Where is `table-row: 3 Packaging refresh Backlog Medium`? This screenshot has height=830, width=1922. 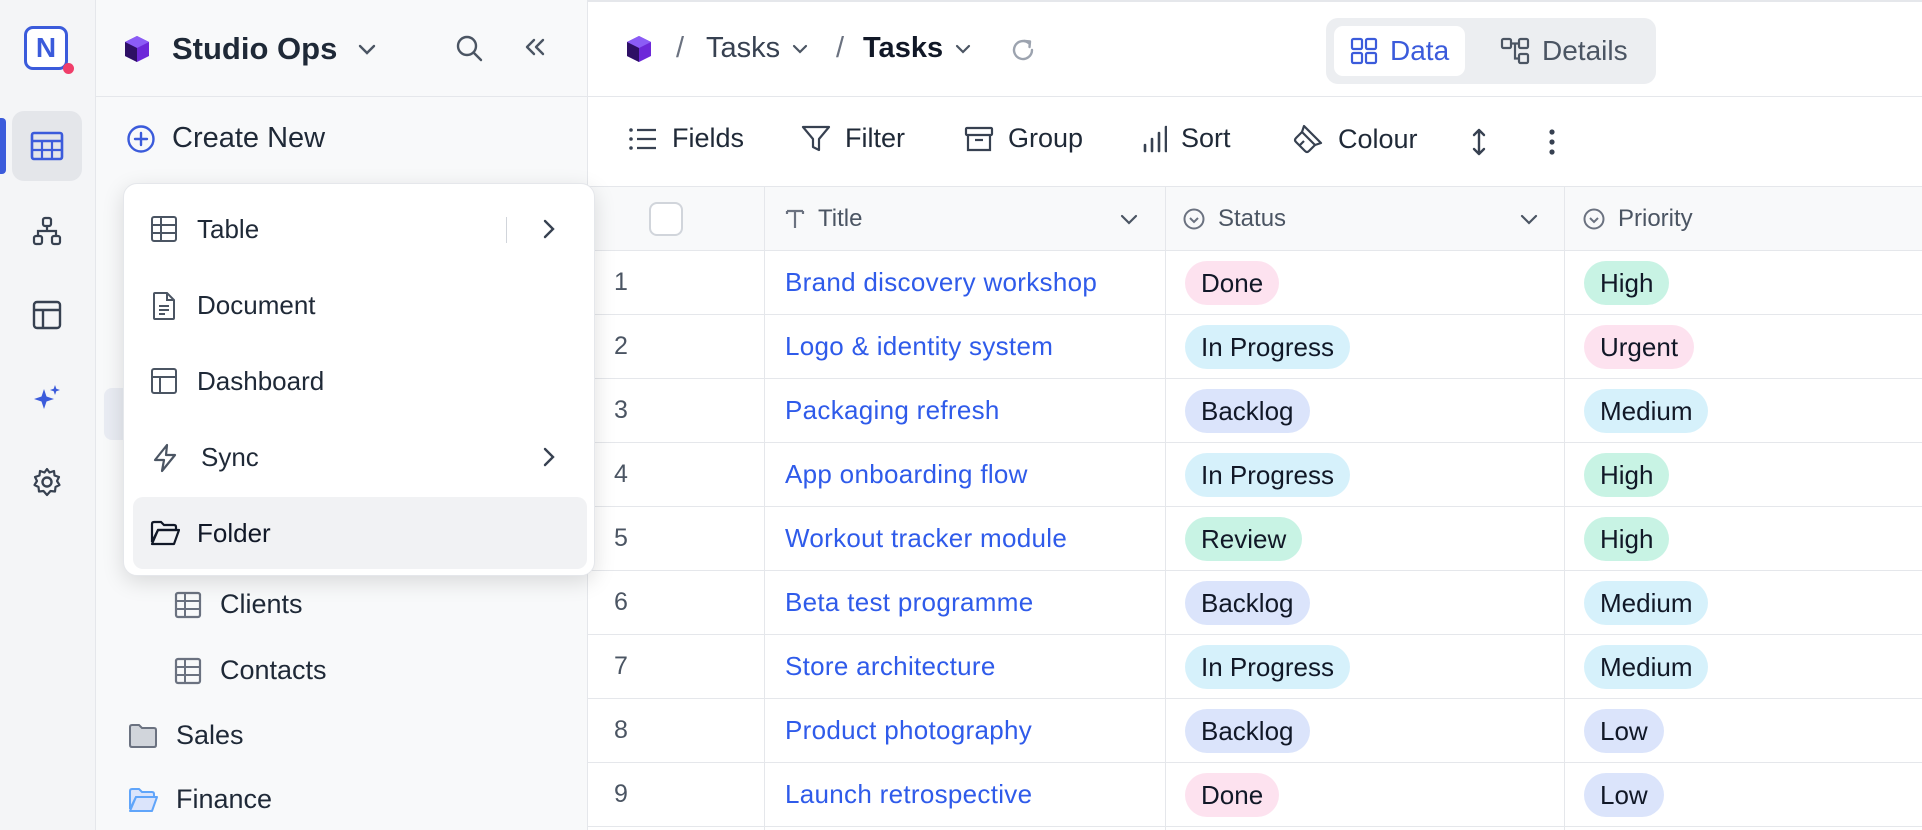 table-row: 3 Packaging refresh Backlog Medium is located at coordinates (1255, 411).